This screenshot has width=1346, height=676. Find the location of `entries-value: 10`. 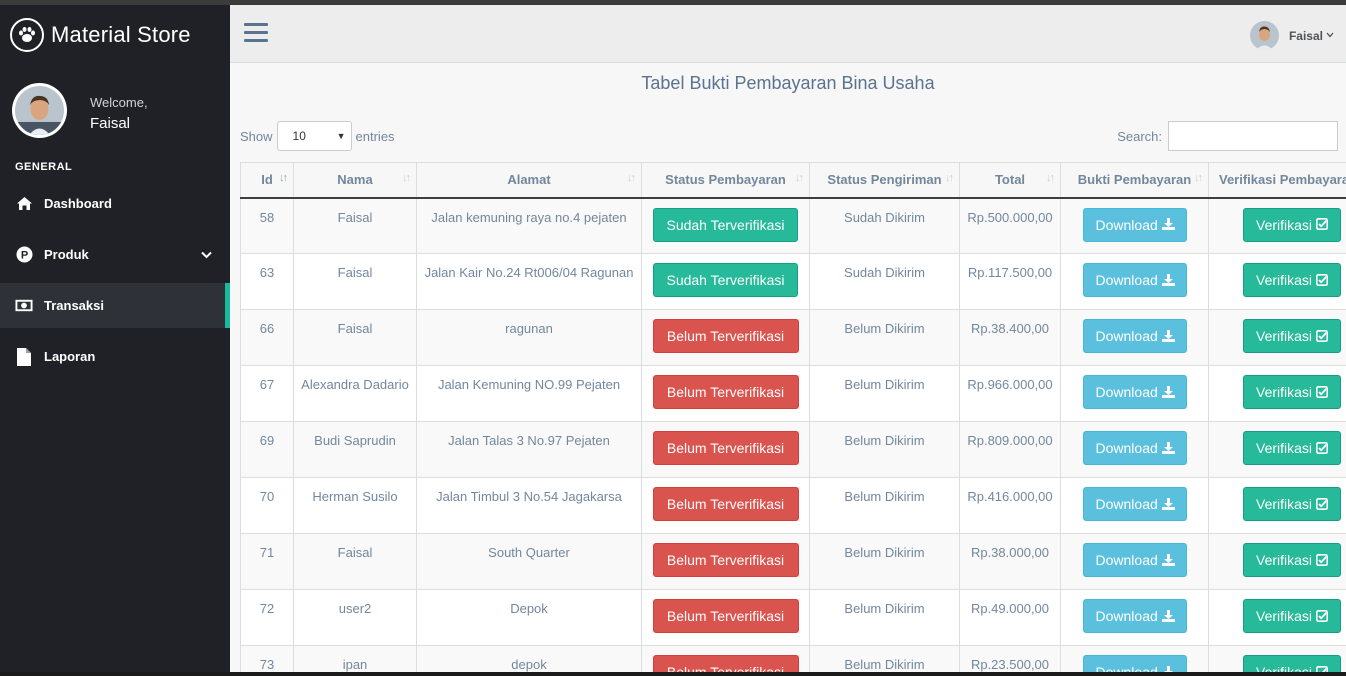

entries-value: 10 is located at coordinates (299, 136).